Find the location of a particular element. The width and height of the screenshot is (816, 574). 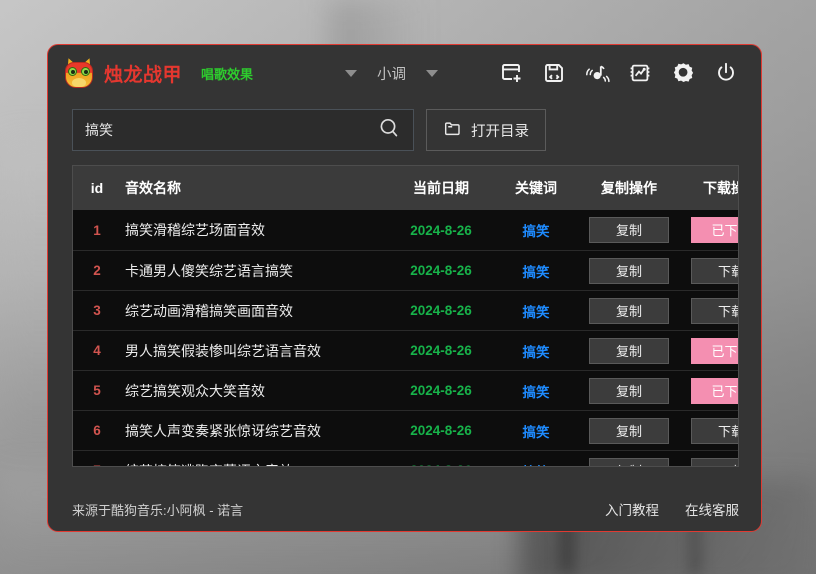

table-row: 6 搞笑人声变奏紧张惊讶综艺音效 2024-8-26 搞笑复制下载 is located at coordinates (405, 430).